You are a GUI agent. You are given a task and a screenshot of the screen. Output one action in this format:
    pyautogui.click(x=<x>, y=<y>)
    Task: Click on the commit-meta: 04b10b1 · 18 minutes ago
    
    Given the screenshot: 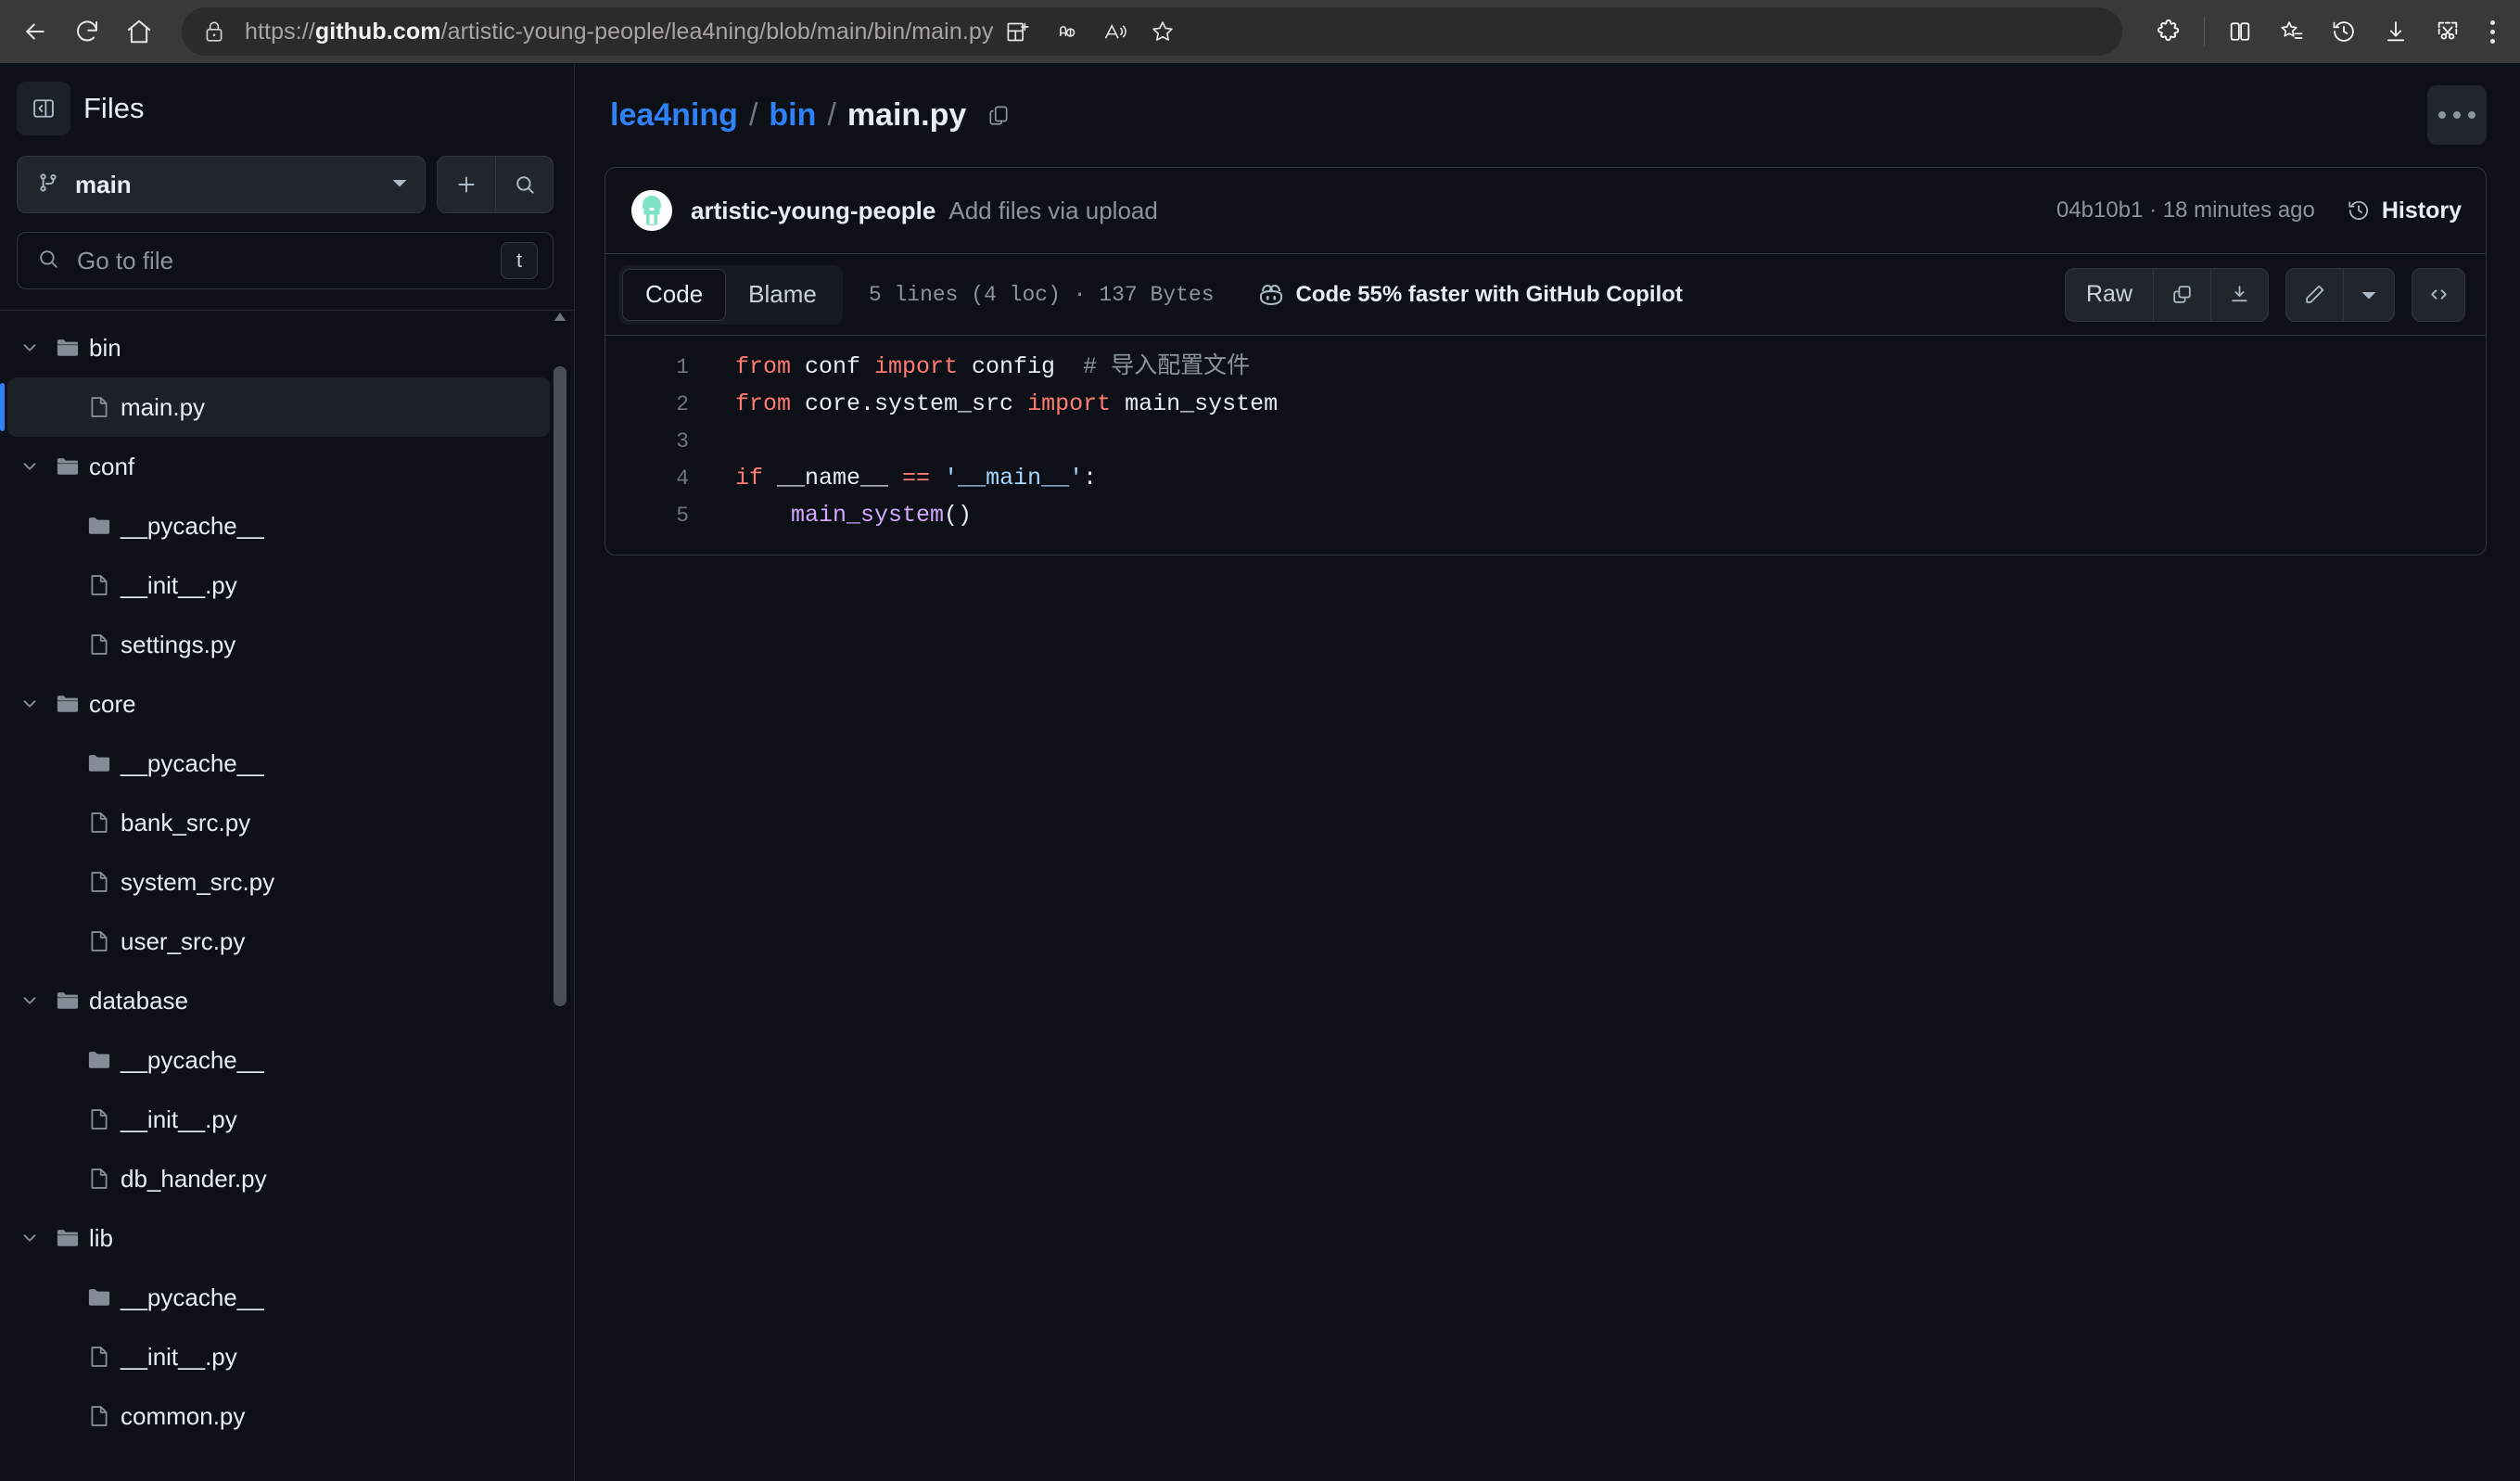 What is the action you would take?
    pyautogui.click(x=2185, y=211)
    